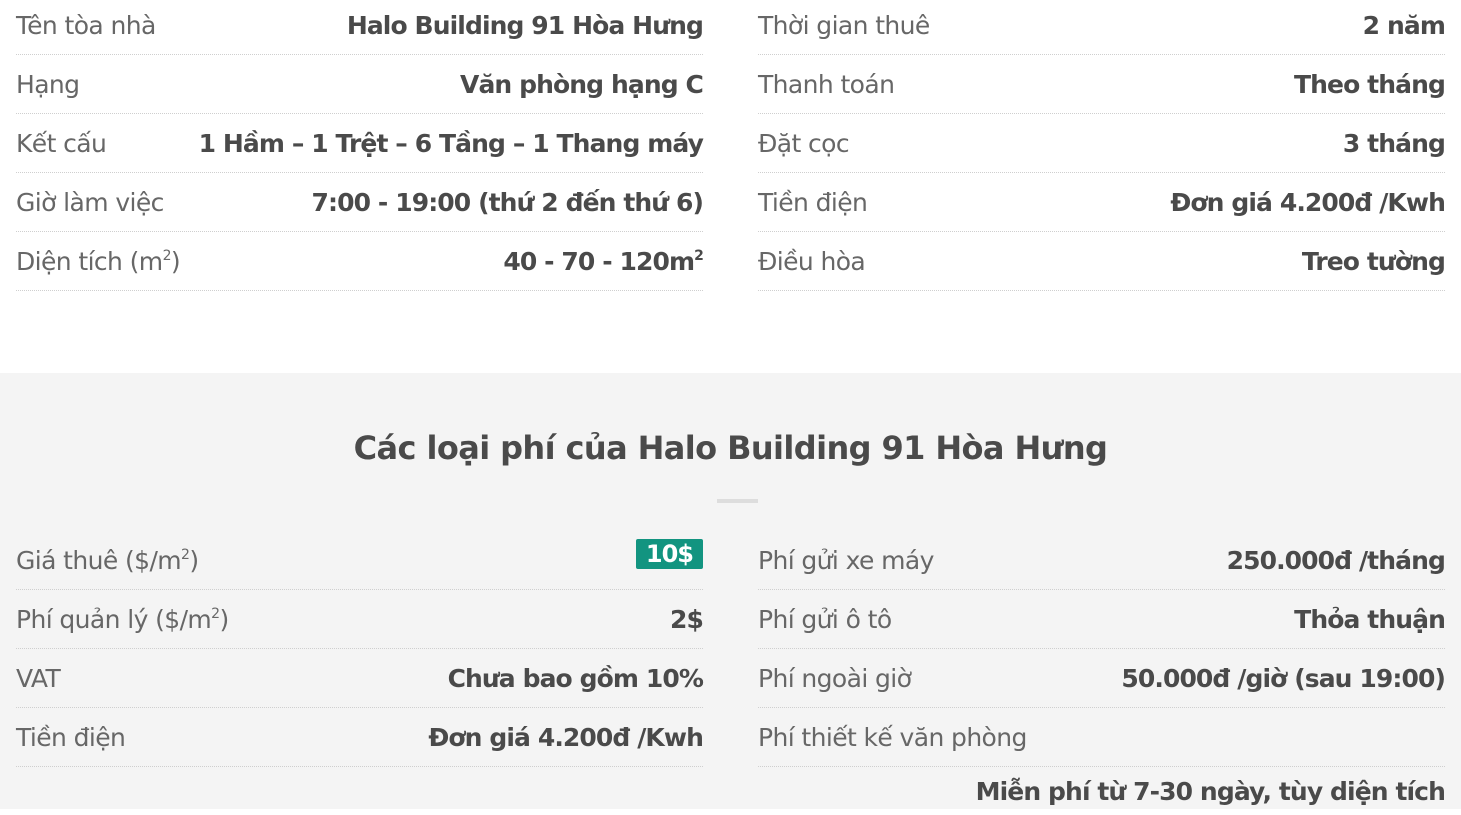 The image size is (1461, 815). What do you see at coordinates (507, 202) in the screenshot?
I see `info-value: 7:00 - 19:00 (thứ 2 đến thứ 6)` at bounding box center [507, 202].